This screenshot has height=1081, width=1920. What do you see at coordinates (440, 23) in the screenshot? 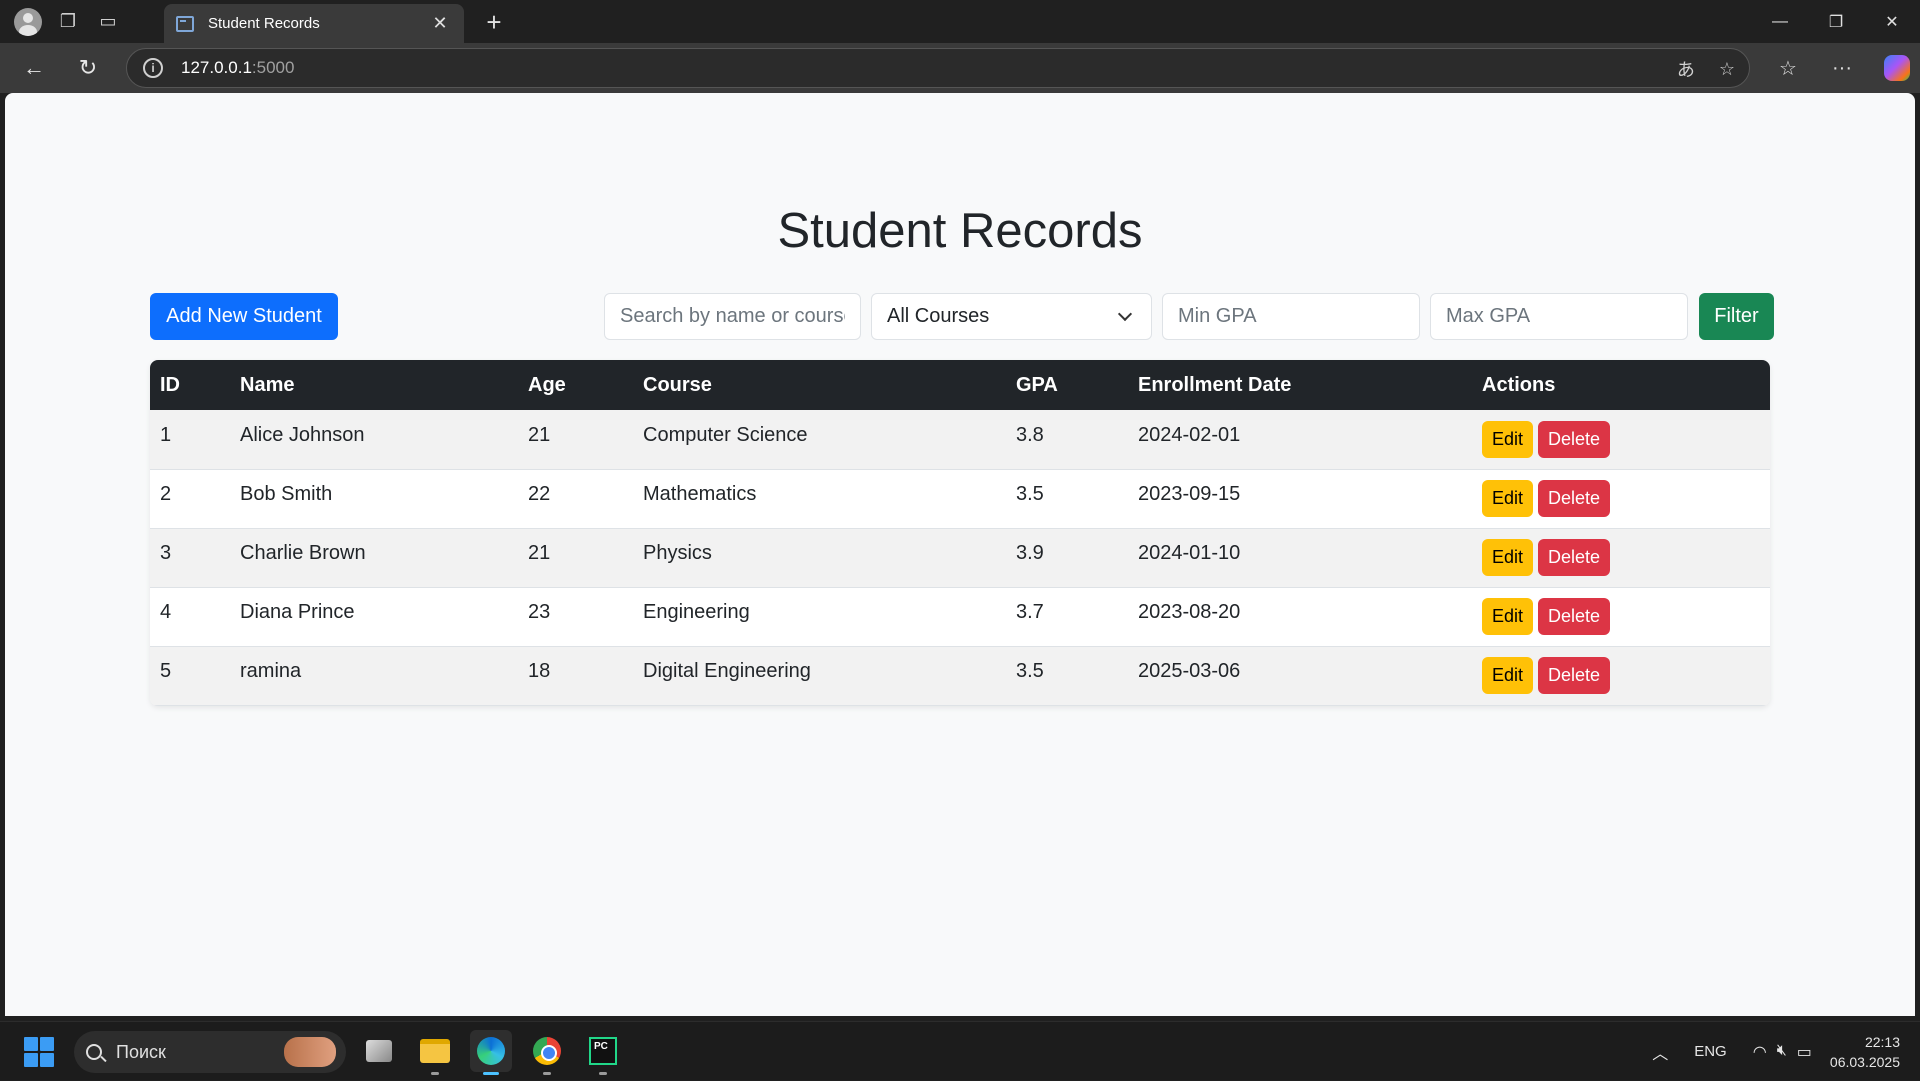
I see `close-tab-icon: ✕` at bounding box center [440, 23].